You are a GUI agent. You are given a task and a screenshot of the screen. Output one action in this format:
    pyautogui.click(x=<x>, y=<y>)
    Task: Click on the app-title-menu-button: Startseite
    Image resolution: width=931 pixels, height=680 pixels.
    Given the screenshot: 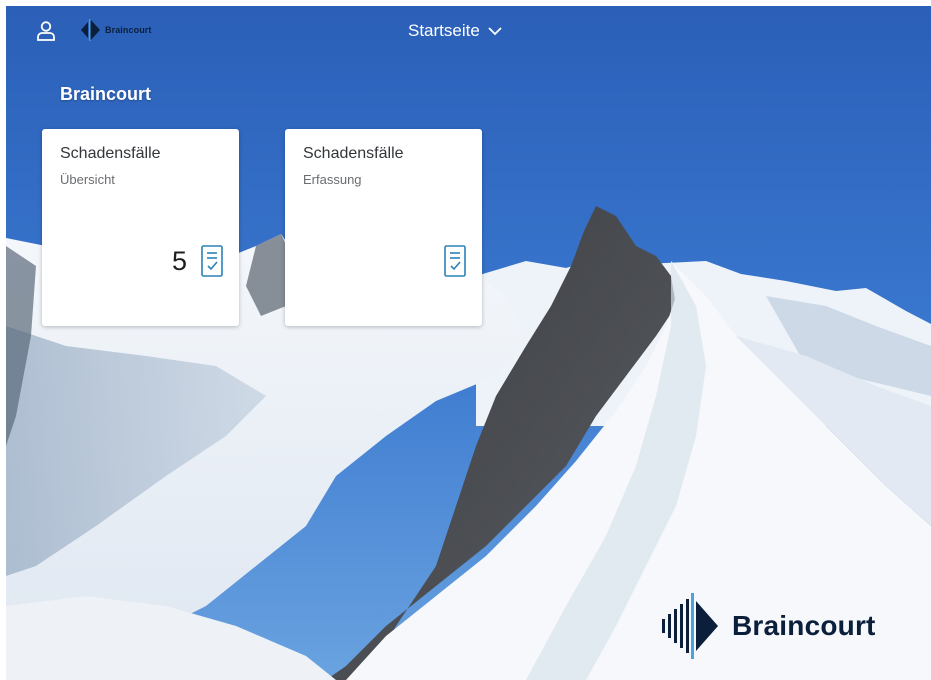 What is the action you would take?
    pyautogui.click(x=455, y=31)
    